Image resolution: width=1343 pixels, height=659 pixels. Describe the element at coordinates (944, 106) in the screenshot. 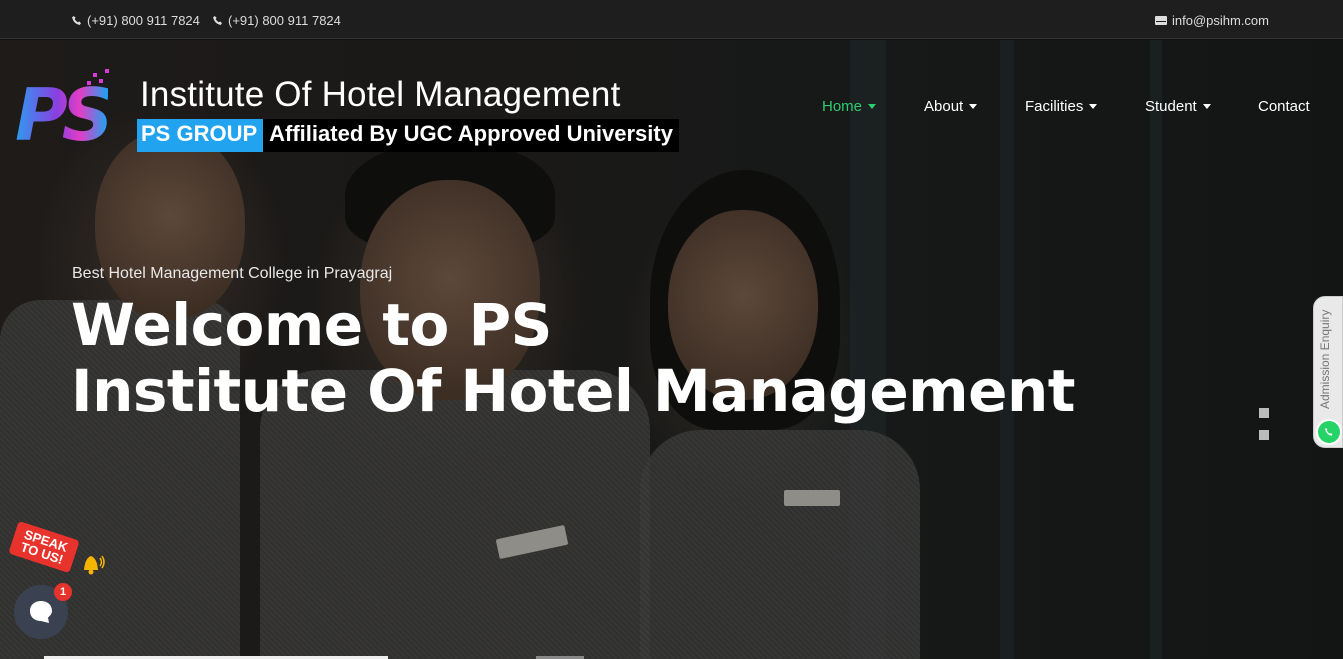

I see `nav-label: About` at that location.